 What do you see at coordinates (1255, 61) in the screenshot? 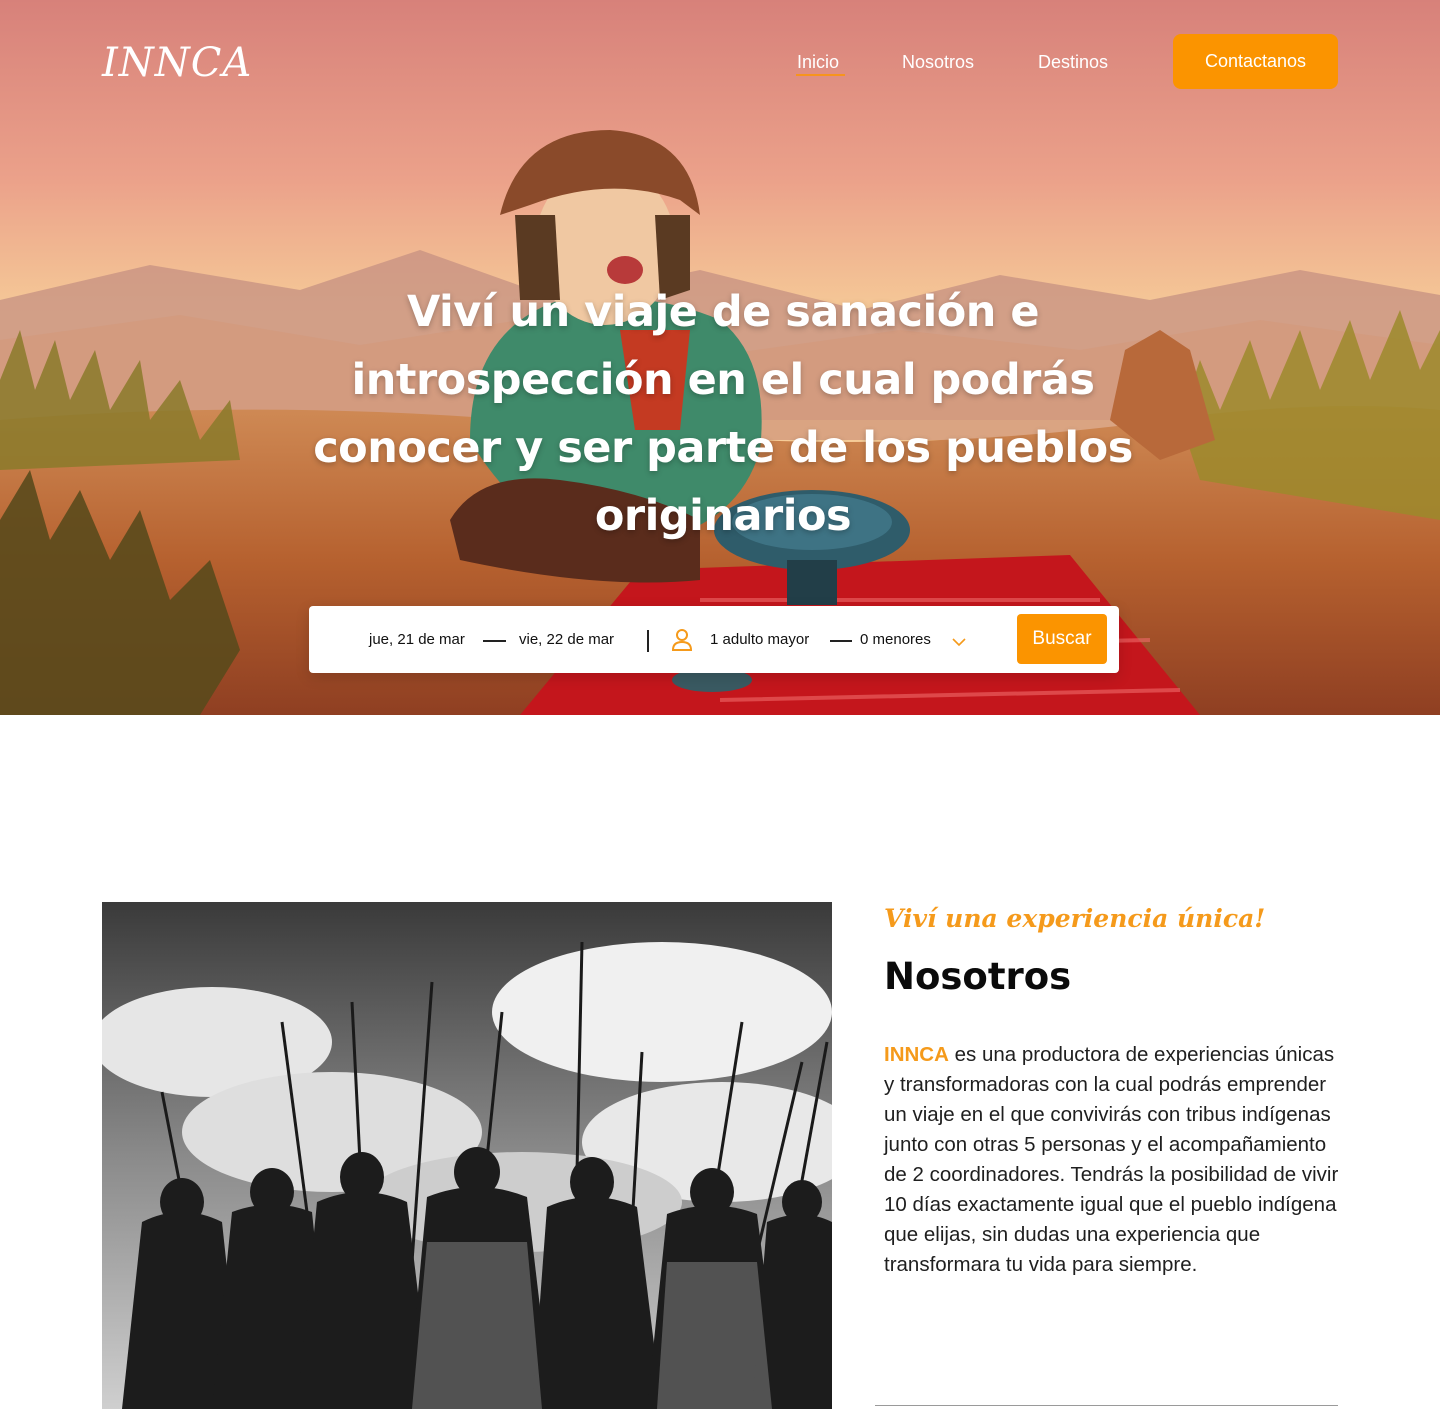
I see `contact-button: Contactanos` at bounding box center [1255, 61].